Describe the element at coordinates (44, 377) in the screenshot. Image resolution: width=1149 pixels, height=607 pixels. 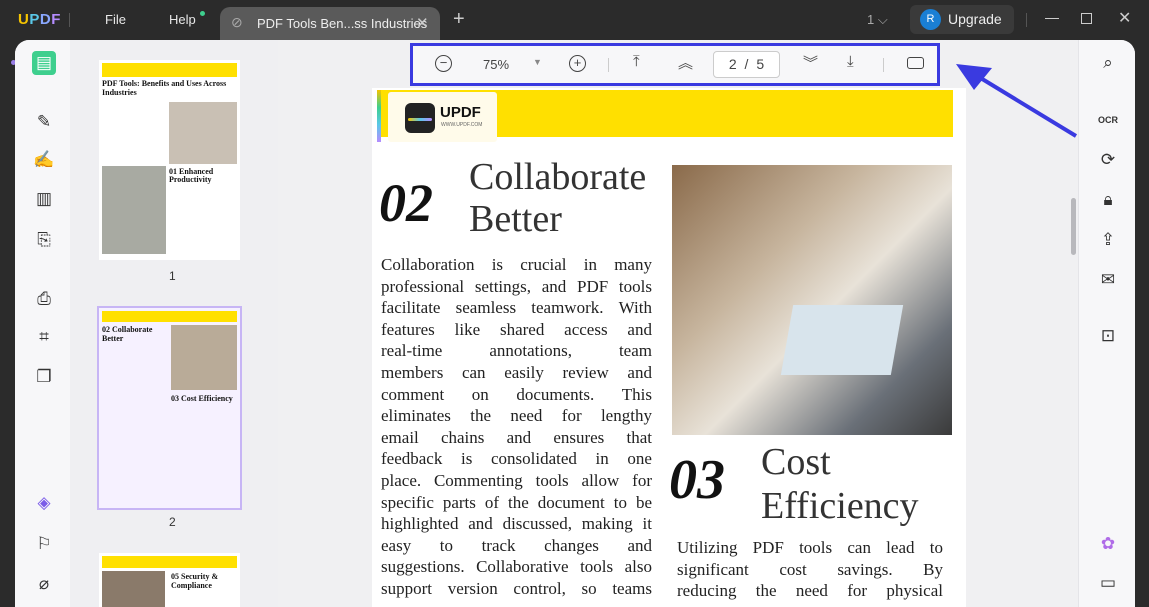
I see `compare-icon: ❐` at that location.